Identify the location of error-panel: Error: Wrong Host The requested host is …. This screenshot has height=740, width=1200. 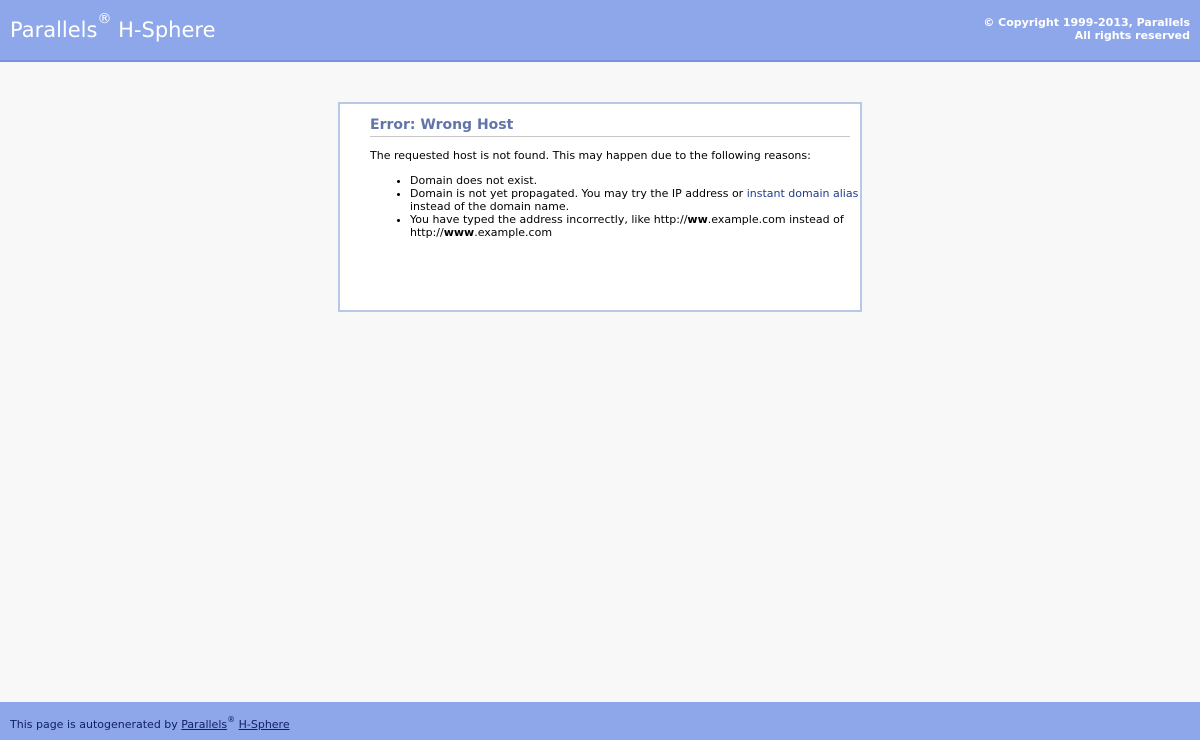
(600, 207).